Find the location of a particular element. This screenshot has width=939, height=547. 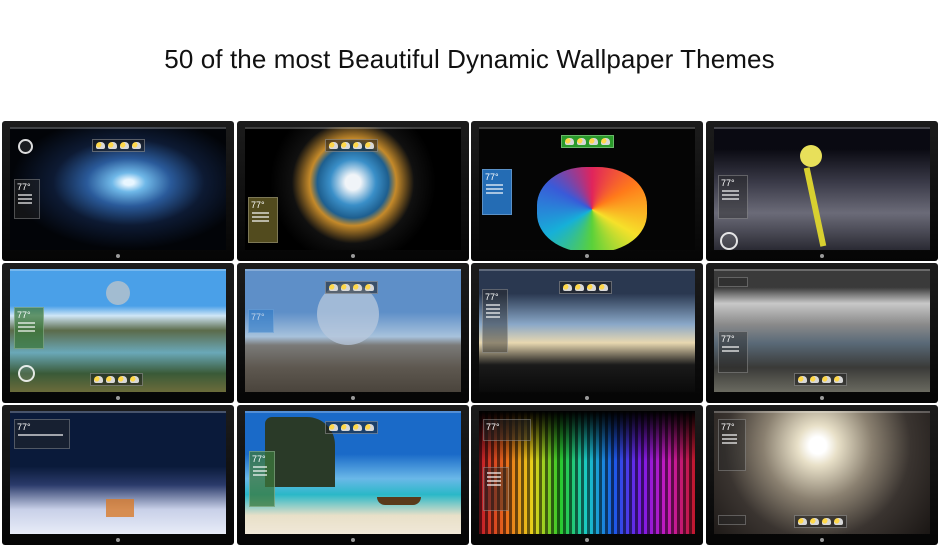

power-icon is located at coordinates (729, 241).